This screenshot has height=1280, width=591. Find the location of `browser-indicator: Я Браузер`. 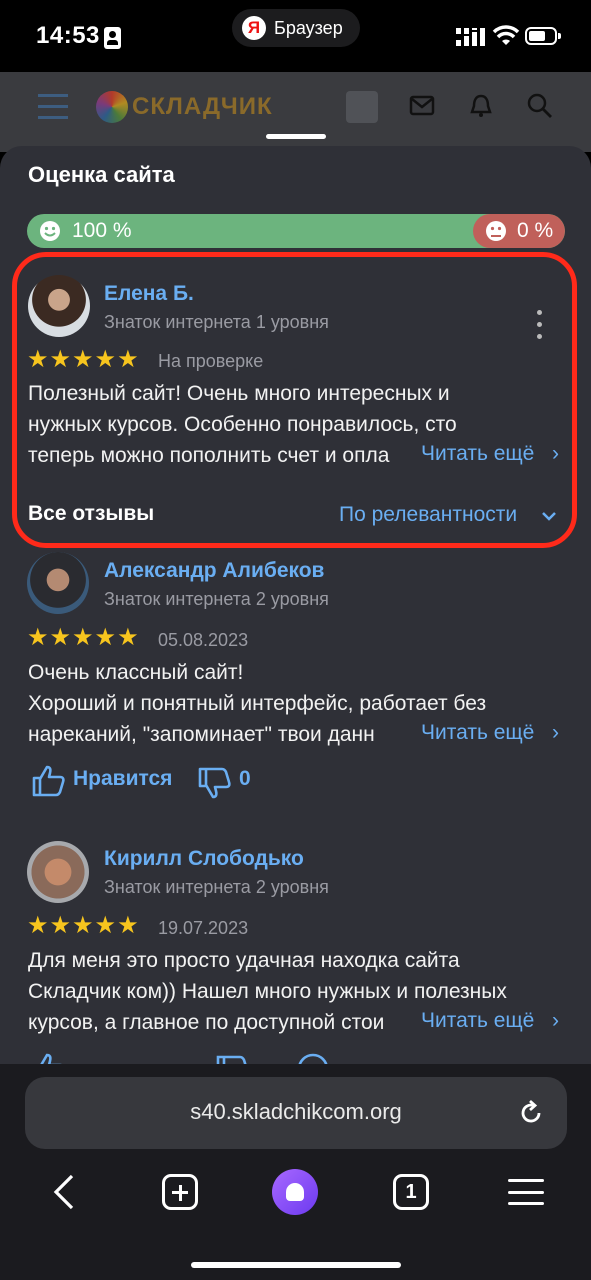

browser-indicator: Я Браузер is located at coordinates (296, 28).